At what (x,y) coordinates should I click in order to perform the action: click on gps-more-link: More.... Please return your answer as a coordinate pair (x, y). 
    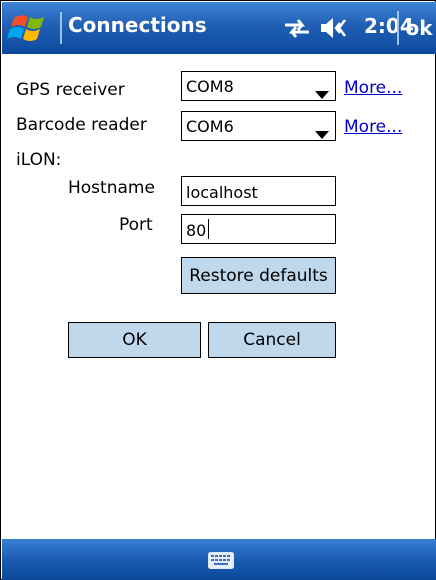
    Looking at the image, I should click on (373, 88).